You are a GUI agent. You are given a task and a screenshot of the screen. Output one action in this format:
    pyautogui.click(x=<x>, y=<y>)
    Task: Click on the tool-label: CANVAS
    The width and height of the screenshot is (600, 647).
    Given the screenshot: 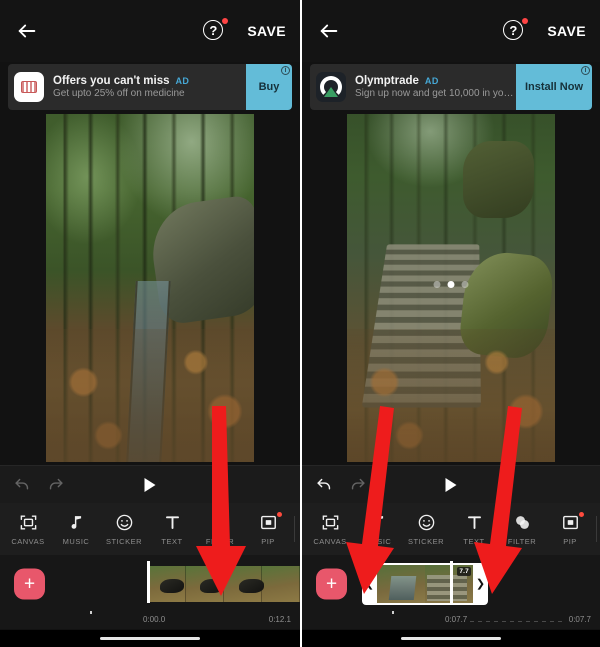 What is the action you would take?
    pyautogui.click(x=330, y=541)
    